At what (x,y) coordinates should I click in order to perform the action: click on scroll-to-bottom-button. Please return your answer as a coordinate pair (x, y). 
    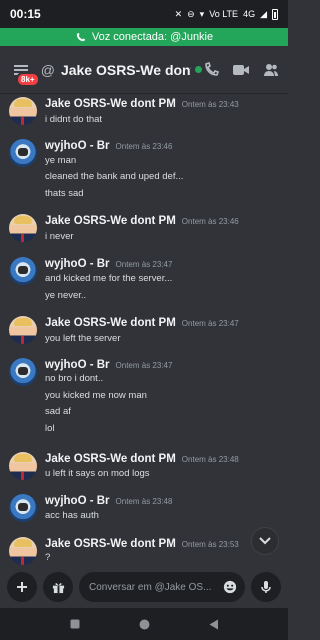
    Looking at the image, I should click on (265, 541).